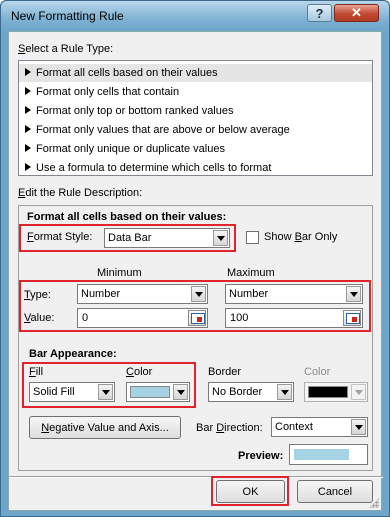 This screenshot has width=390, height=517. What do you see at coordinates (301, 237) in the screenshot?
I see `show-bar-only-label: Show Bar Only` at bounding box center [301, 237].